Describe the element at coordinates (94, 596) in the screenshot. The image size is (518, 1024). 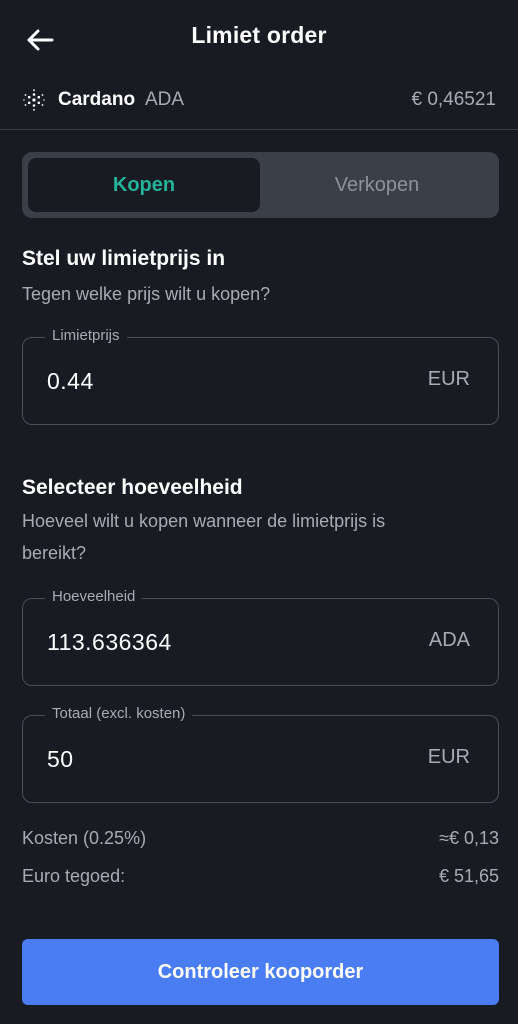
I see `quantity-label: Hoeveelheid` at that location.